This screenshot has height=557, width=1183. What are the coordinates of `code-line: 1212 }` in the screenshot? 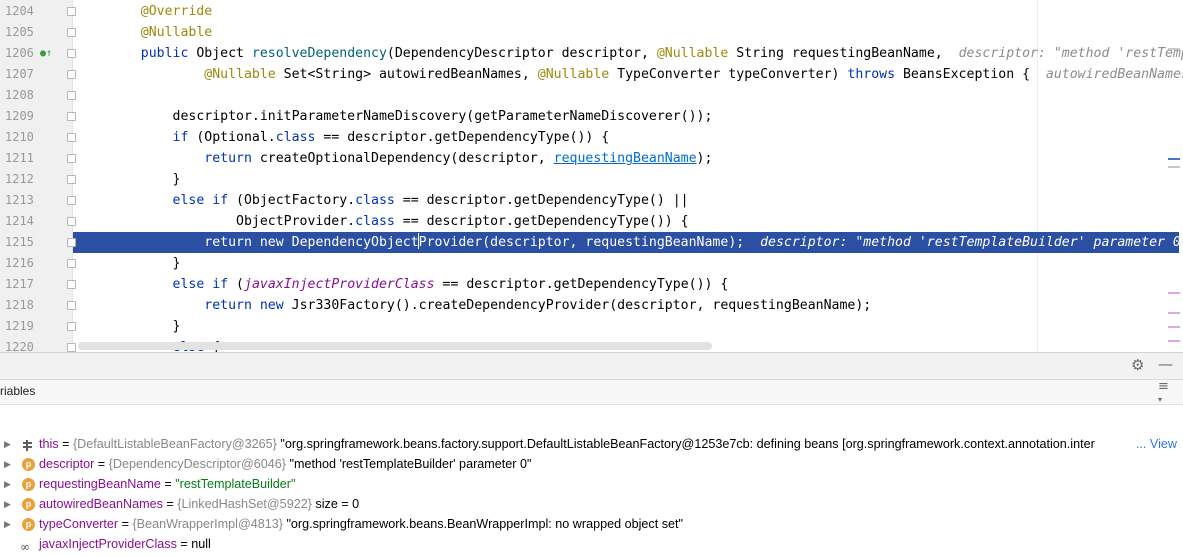 It's located at (591, 179).